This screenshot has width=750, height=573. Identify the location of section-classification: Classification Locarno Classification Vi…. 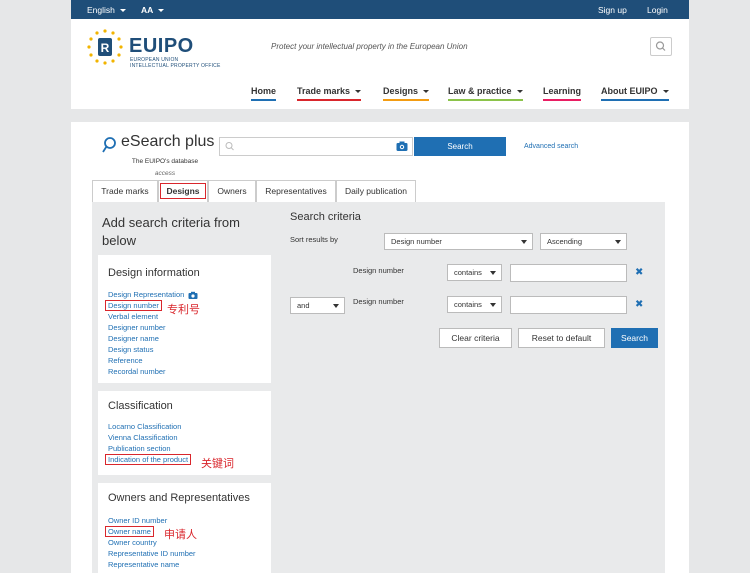
(184, 433).